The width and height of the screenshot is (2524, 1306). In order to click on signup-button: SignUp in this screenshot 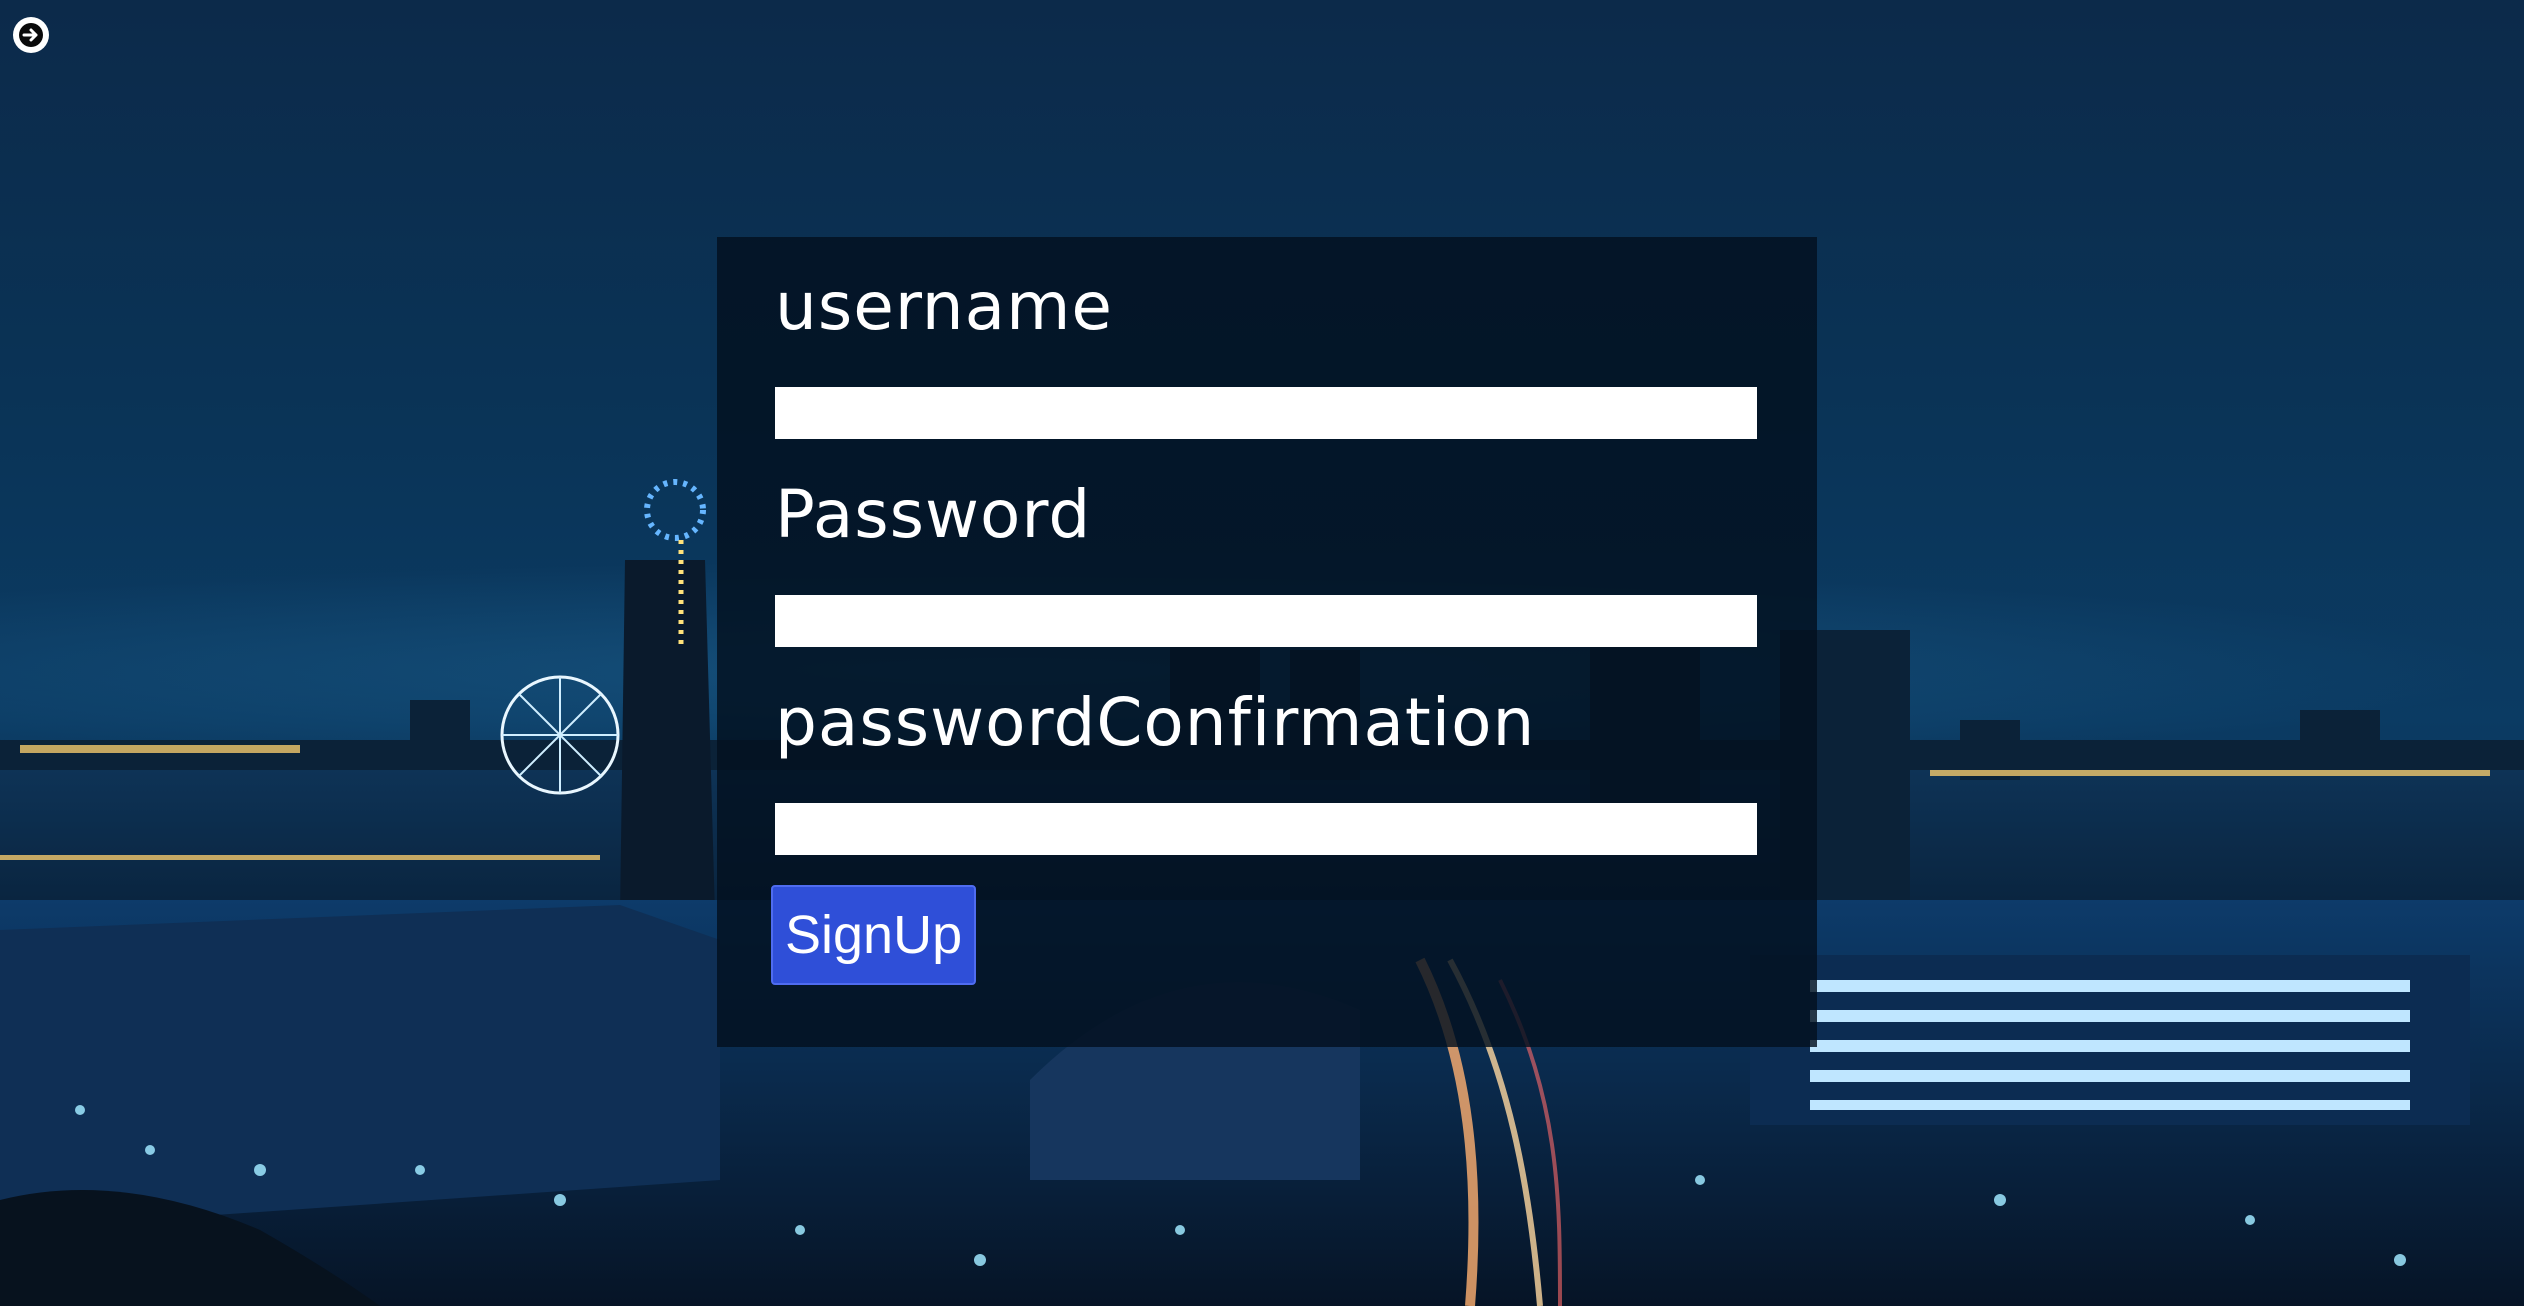, I will do `click(874, 935)`.